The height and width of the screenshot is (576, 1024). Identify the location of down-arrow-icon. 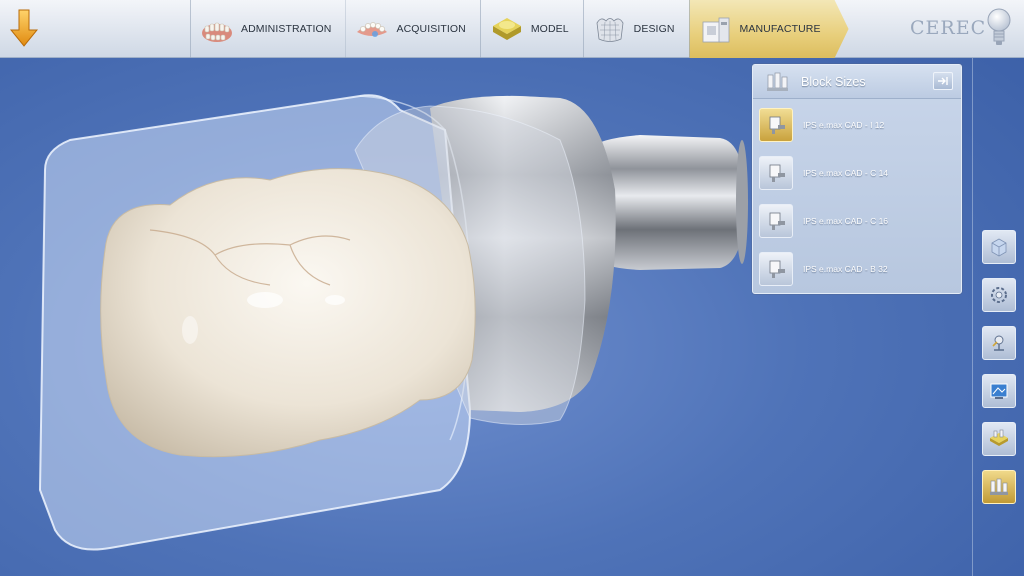
(24, 28).